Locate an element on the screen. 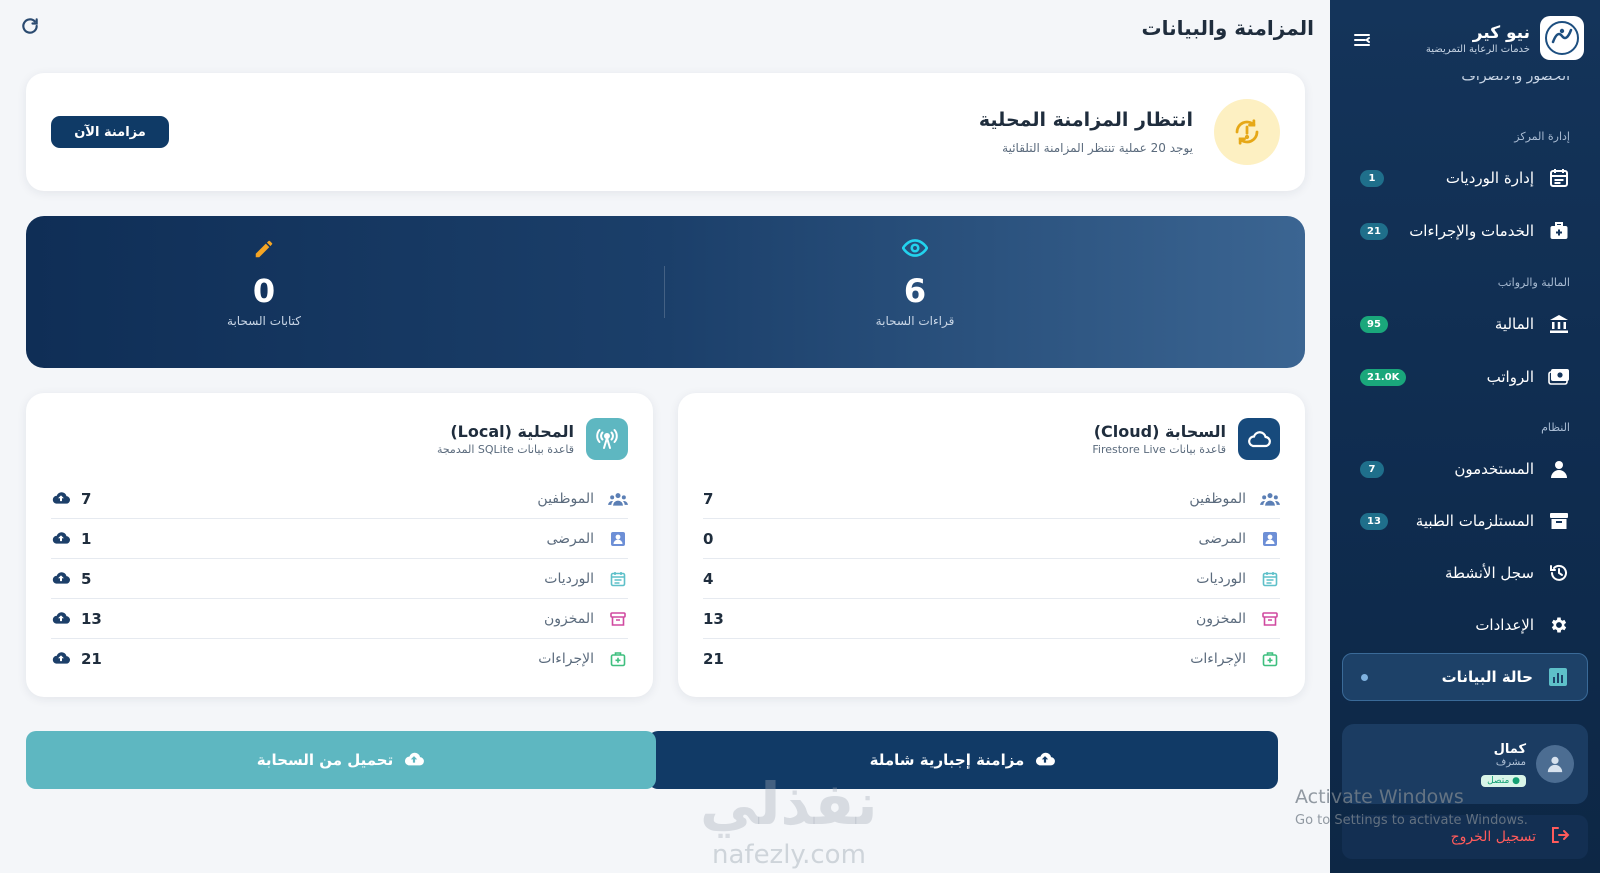  watermark: نفذلي is located at coordinates (789, 804).